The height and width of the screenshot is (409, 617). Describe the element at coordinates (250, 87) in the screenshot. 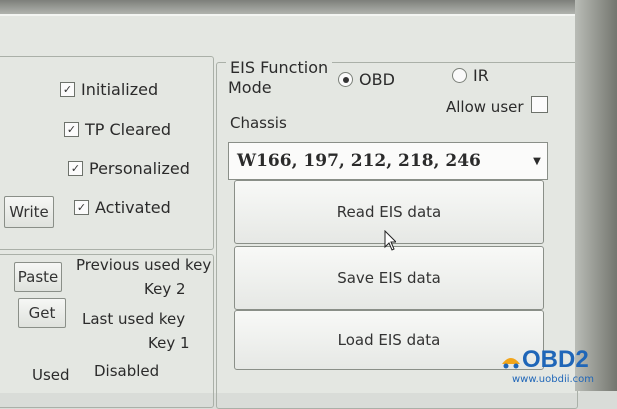

I see `mode-label: Mode` at that location.